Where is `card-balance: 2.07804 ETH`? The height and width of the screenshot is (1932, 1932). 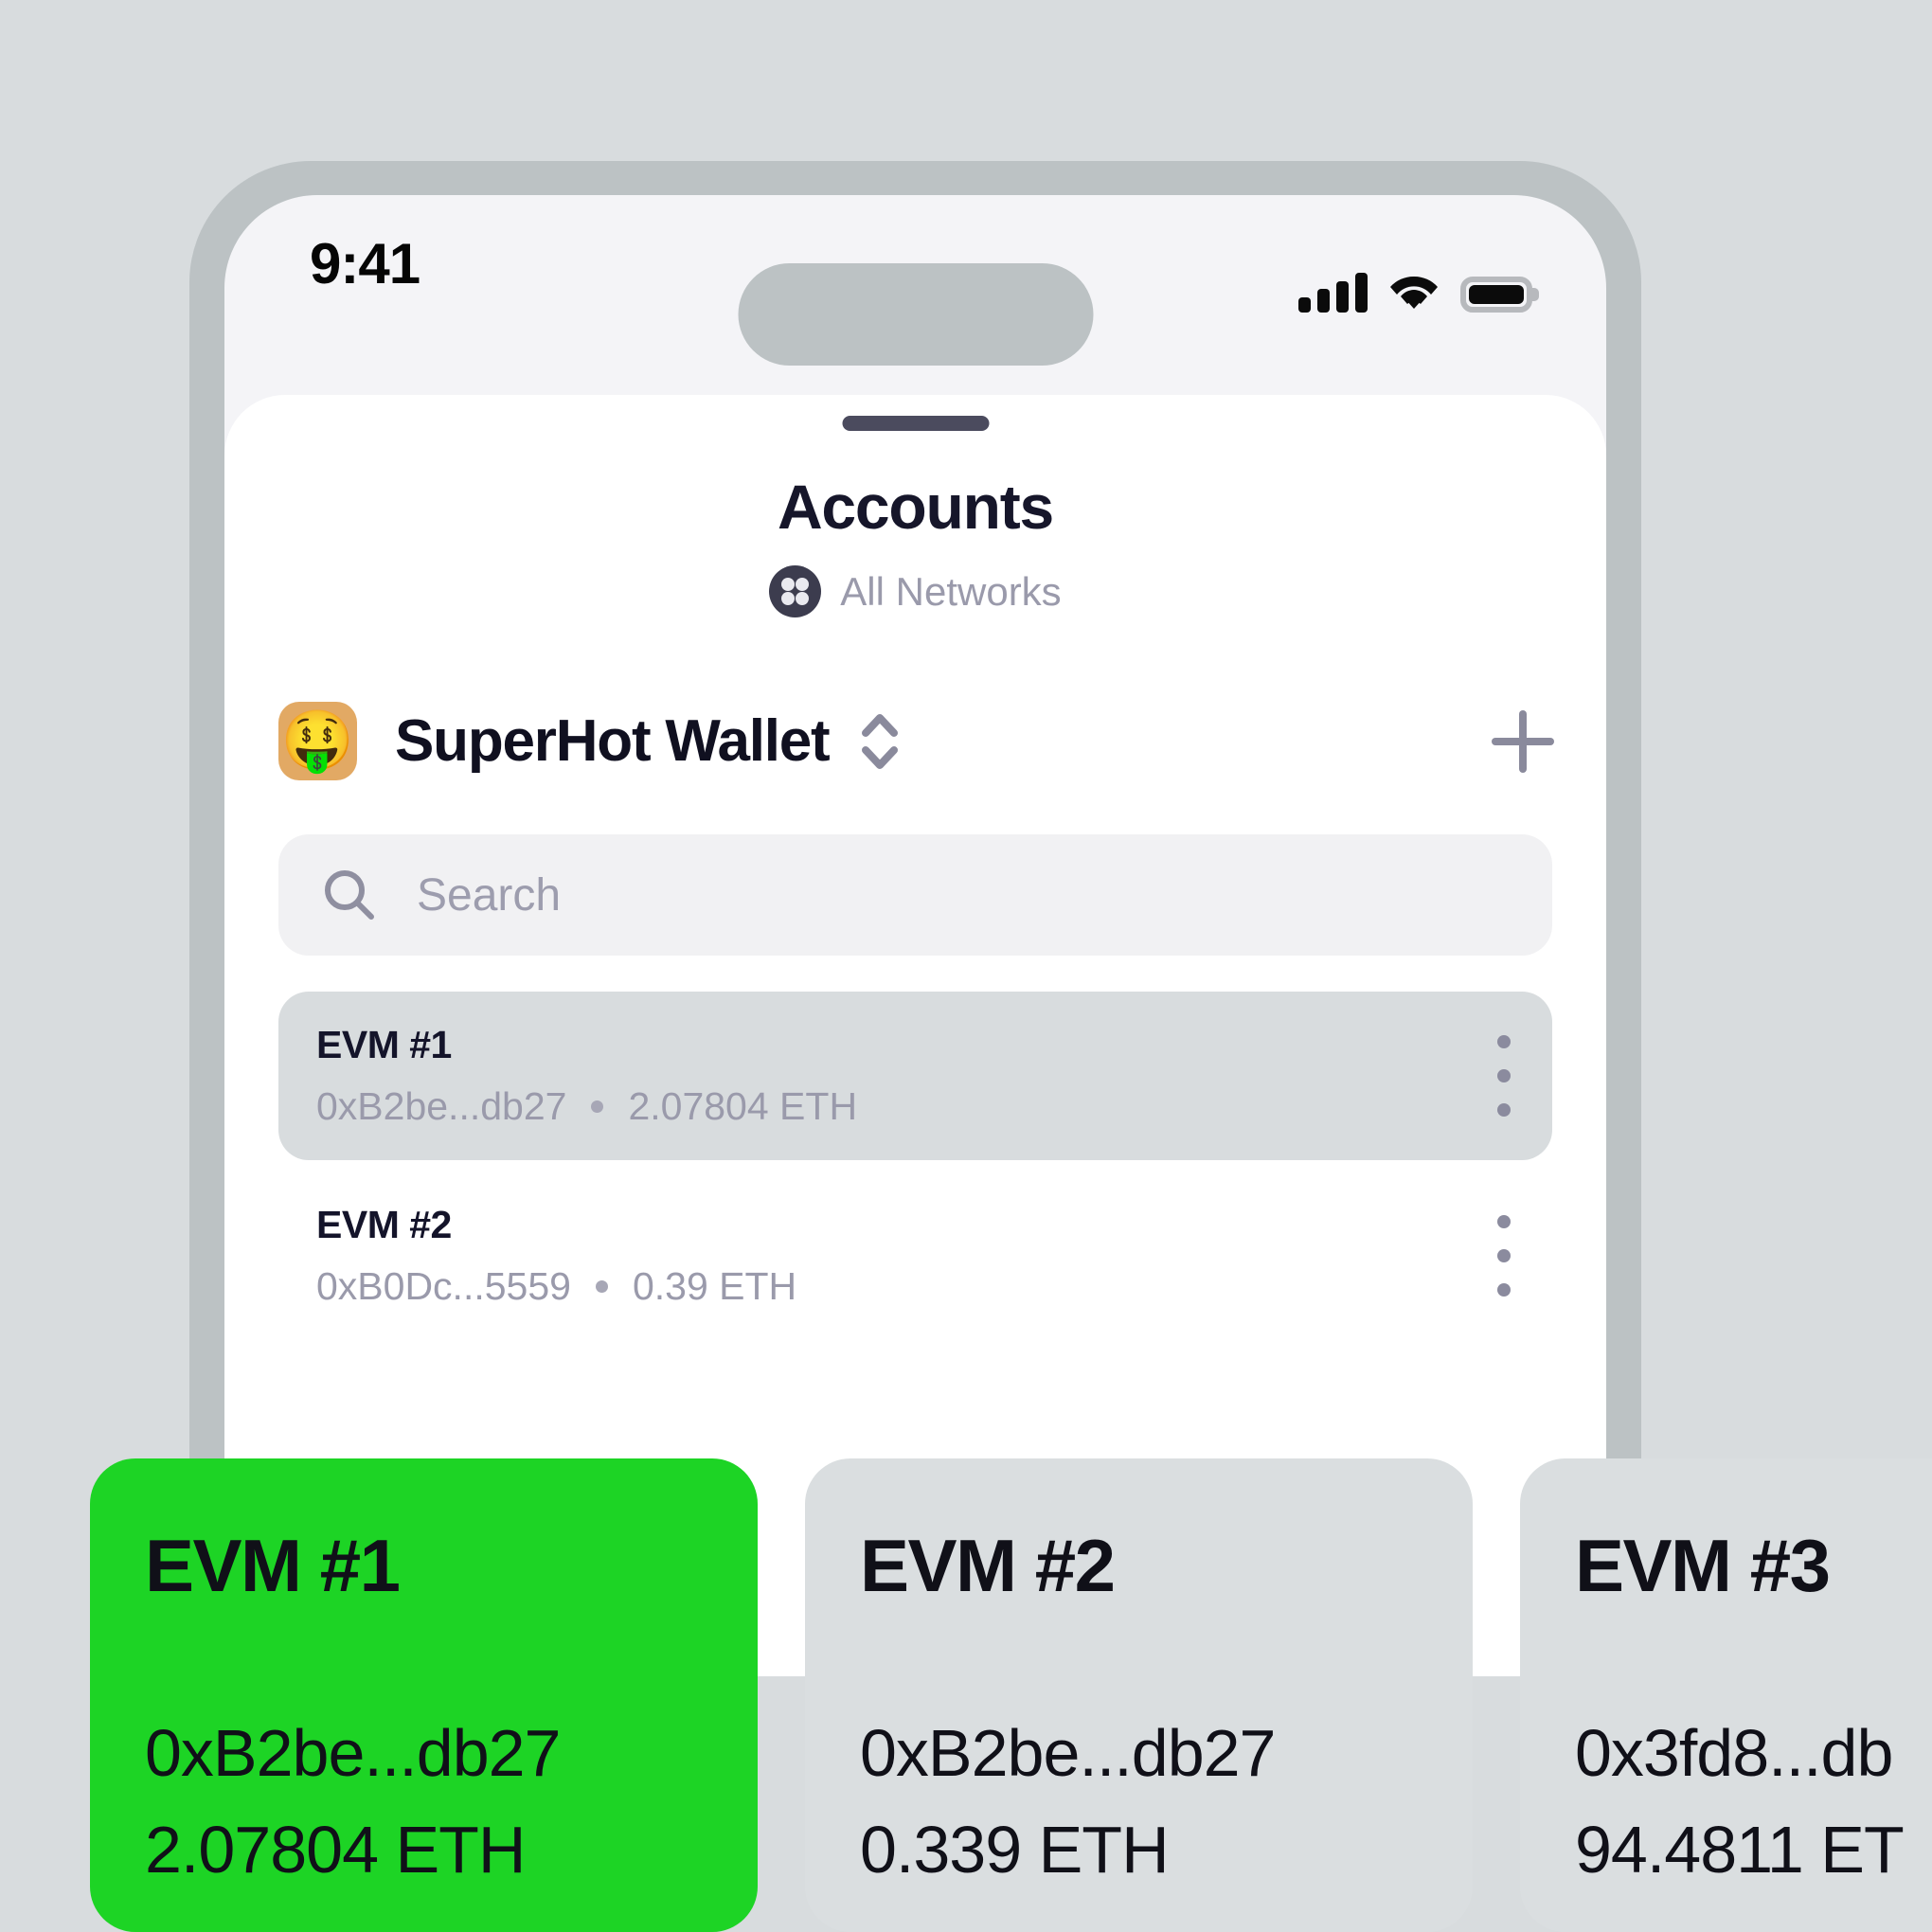 card-balance: 2.07804 ETH is located at coordinates (335, 1850).